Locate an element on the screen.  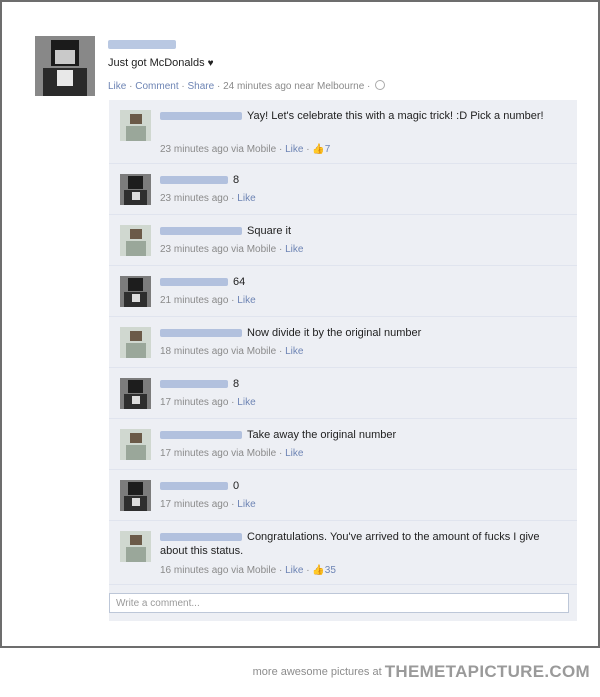
footer-site: THEMETAPICTURE.COM is located at coordinates (487, 671).